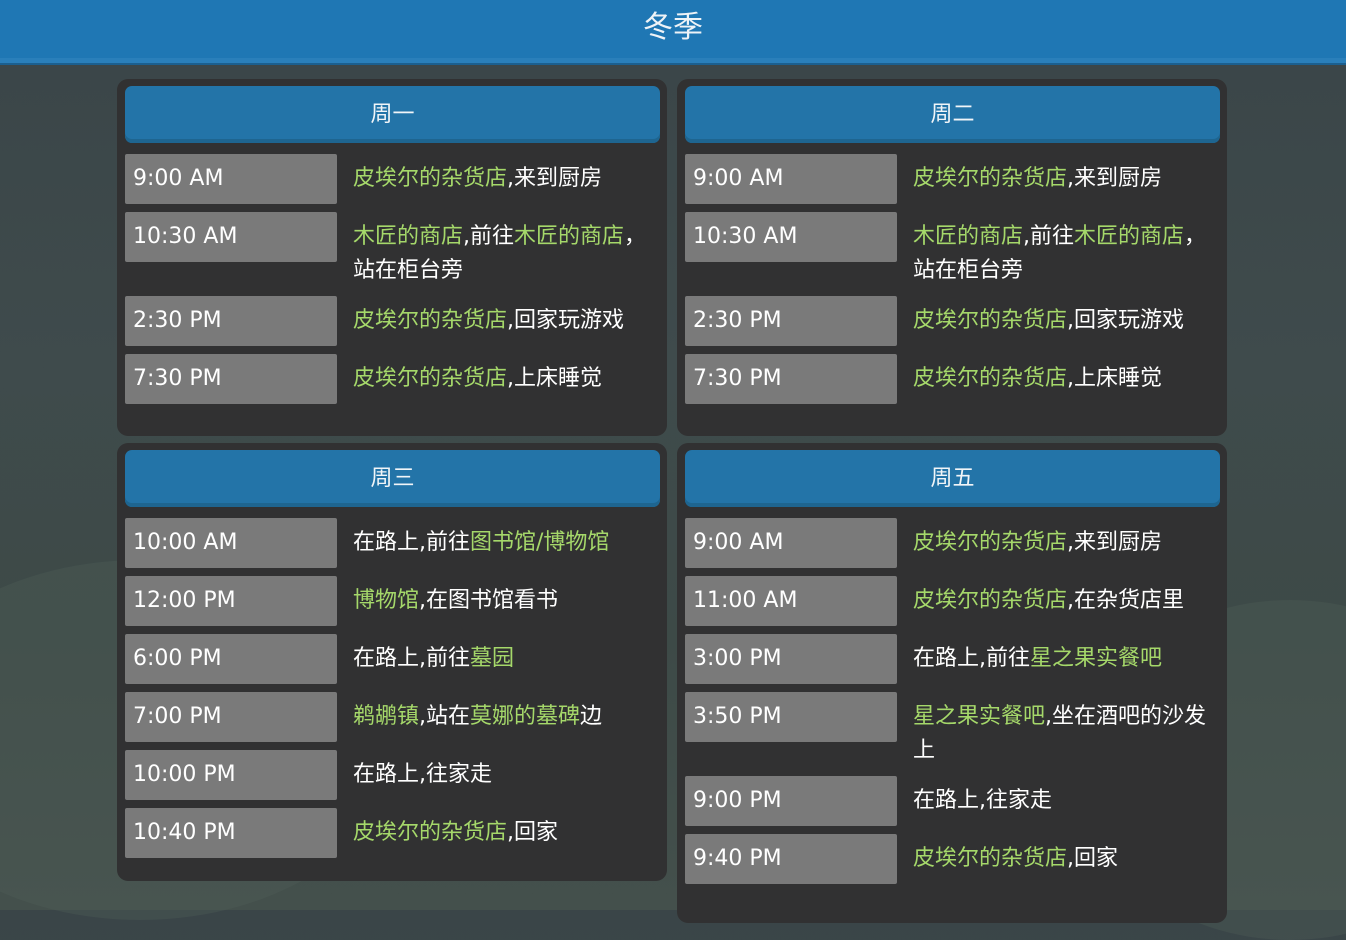 This screenshot has height=940, width=1346. I want to click on schedule-row: 11:00 AM 皮埃尔的杂货店,在杂货店里, so click(952, 601).